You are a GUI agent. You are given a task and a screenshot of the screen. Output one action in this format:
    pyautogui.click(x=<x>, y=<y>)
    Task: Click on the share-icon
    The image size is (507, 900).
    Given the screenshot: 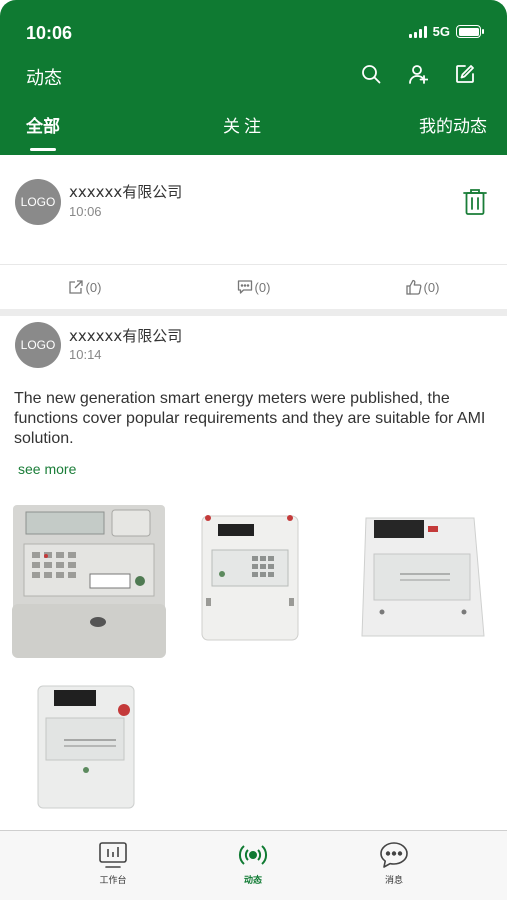 What is the action you would take?
    pyautogui.click(x=75, y=287)
    